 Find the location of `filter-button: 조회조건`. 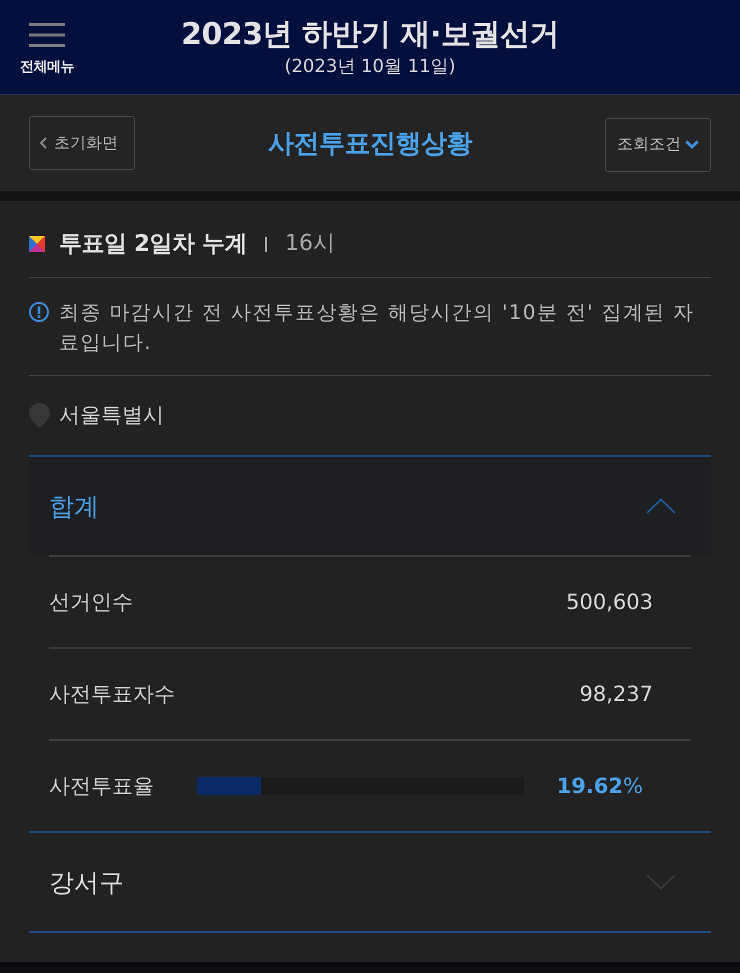

filter-button: 조회조건 is located at coordinates (658, 145).